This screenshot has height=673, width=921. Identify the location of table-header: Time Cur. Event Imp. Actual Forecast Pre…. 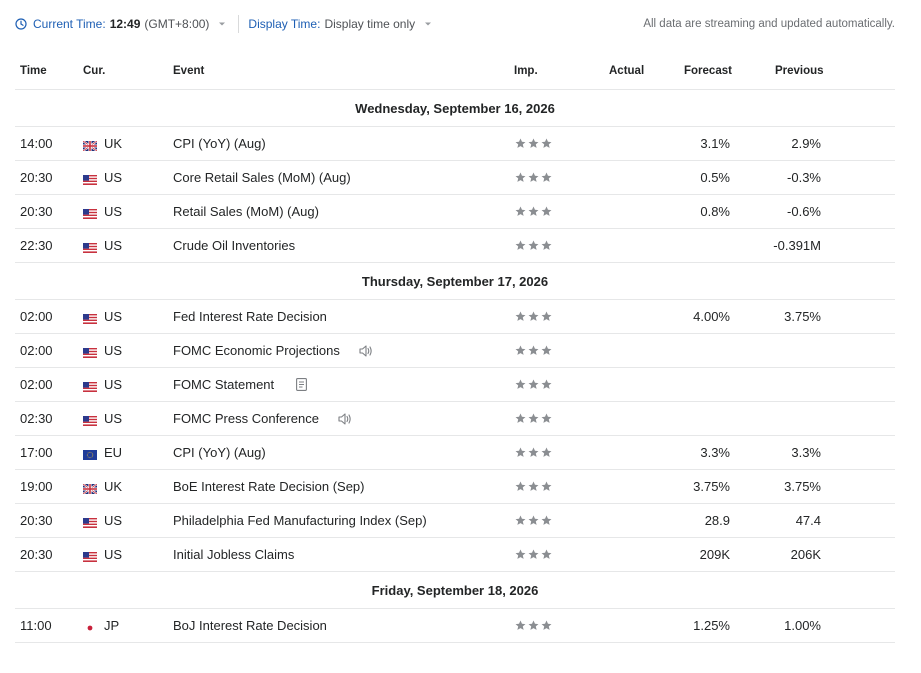
(455, 73).